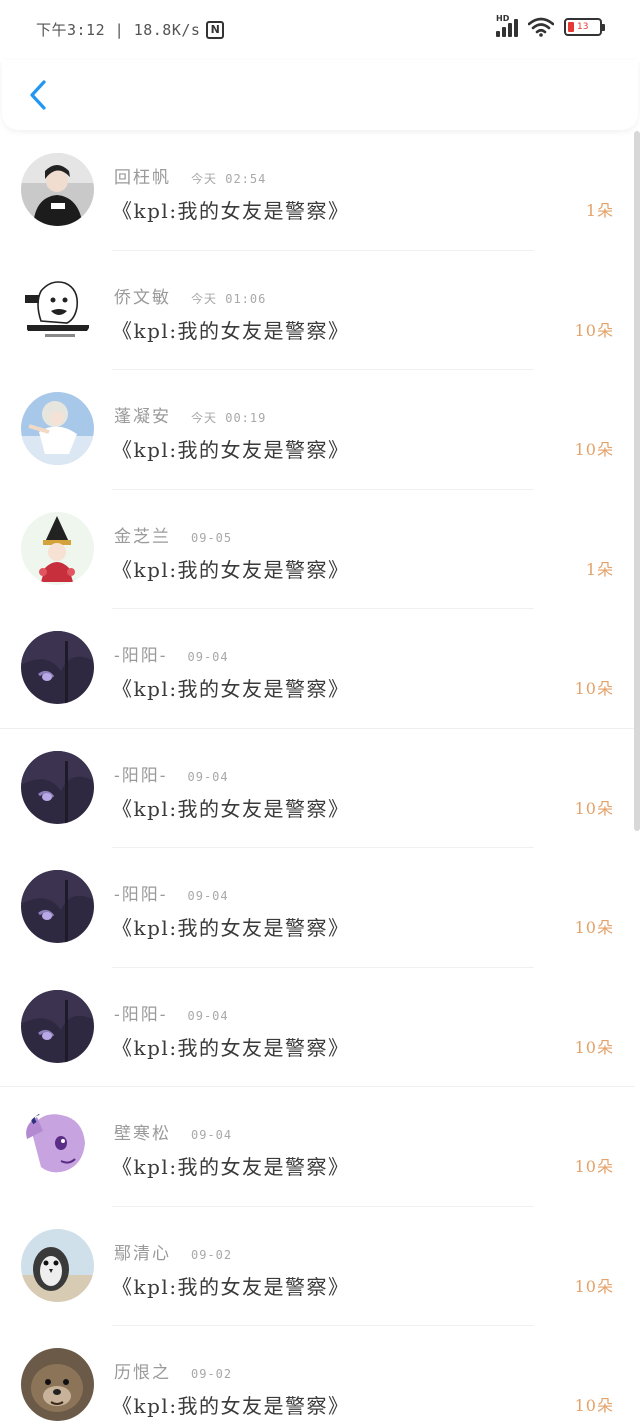 The height and width of the screenshot is (1423, 640). I want to click on status-bar: 下午3:12 | 18.8K/s N HD 13, so click(320, 30).